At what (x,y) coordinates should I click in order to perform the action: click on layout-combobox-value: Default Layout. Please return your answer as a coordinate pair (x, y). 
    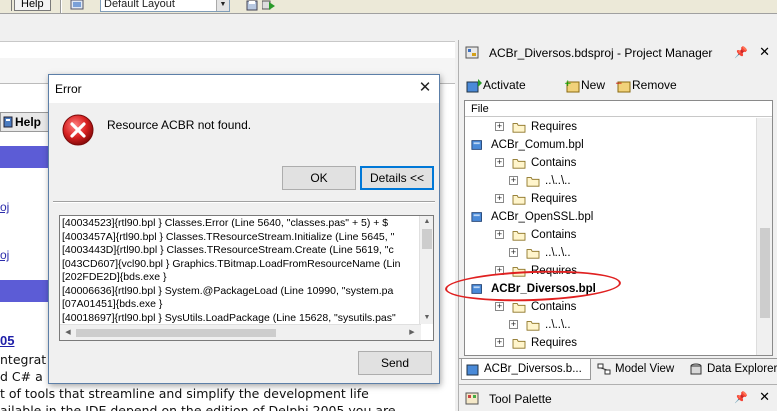
    Looking at the image, I should click on (139, 5).